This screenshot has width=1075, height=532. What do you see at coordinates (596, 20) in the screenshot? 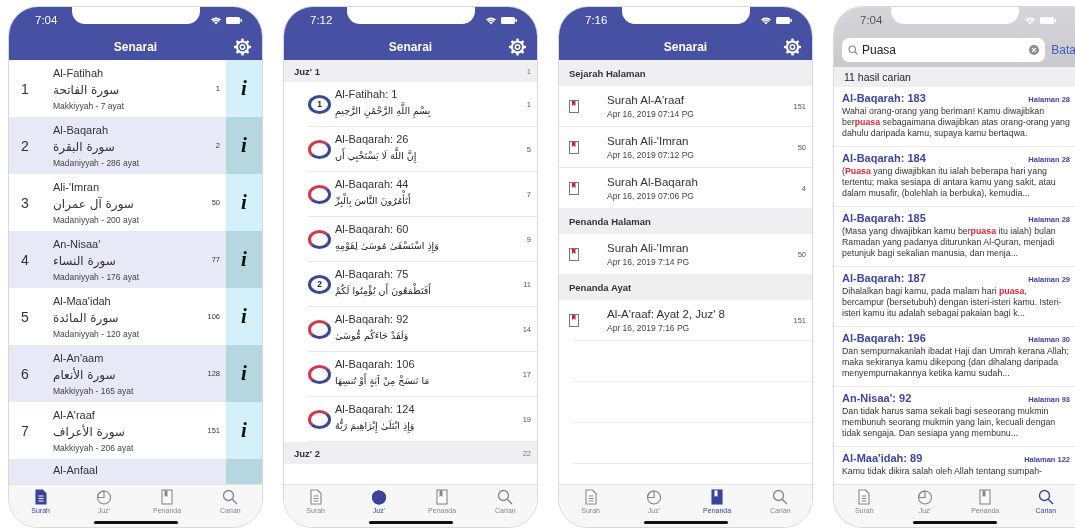
I see `status-time: 7:16` at bounding box center [596, 20].